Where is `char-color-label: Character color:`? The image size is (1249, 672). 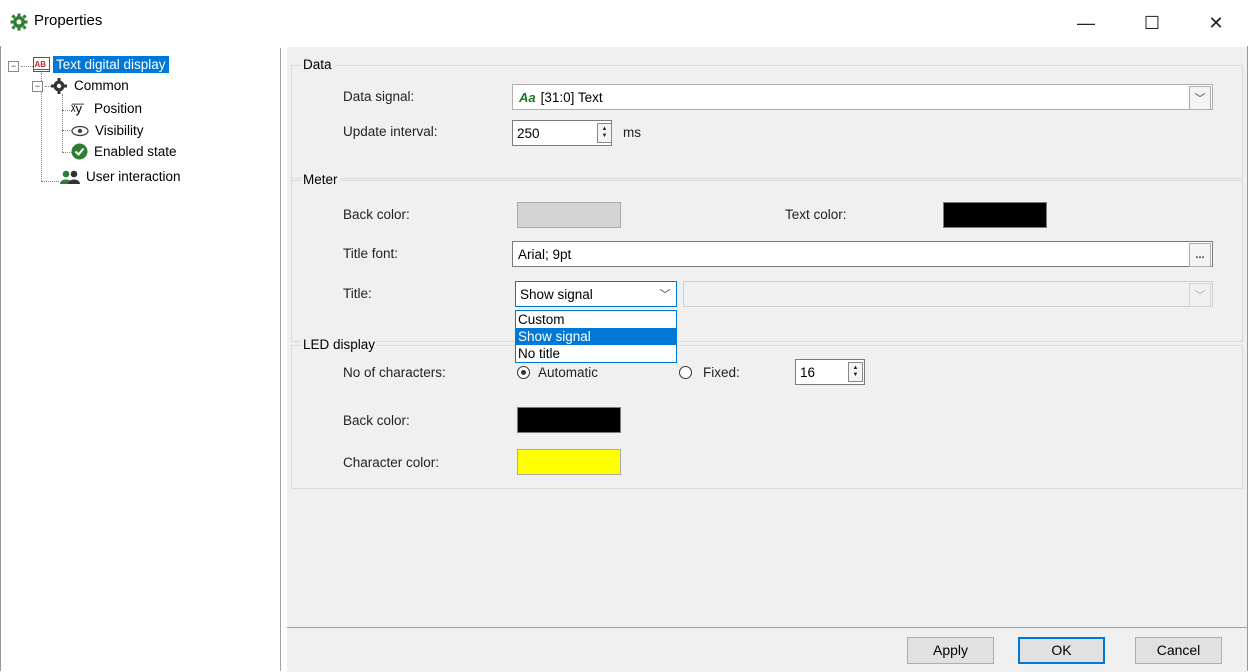
char-color-label: Character color: is located at coordinates (391, 462).